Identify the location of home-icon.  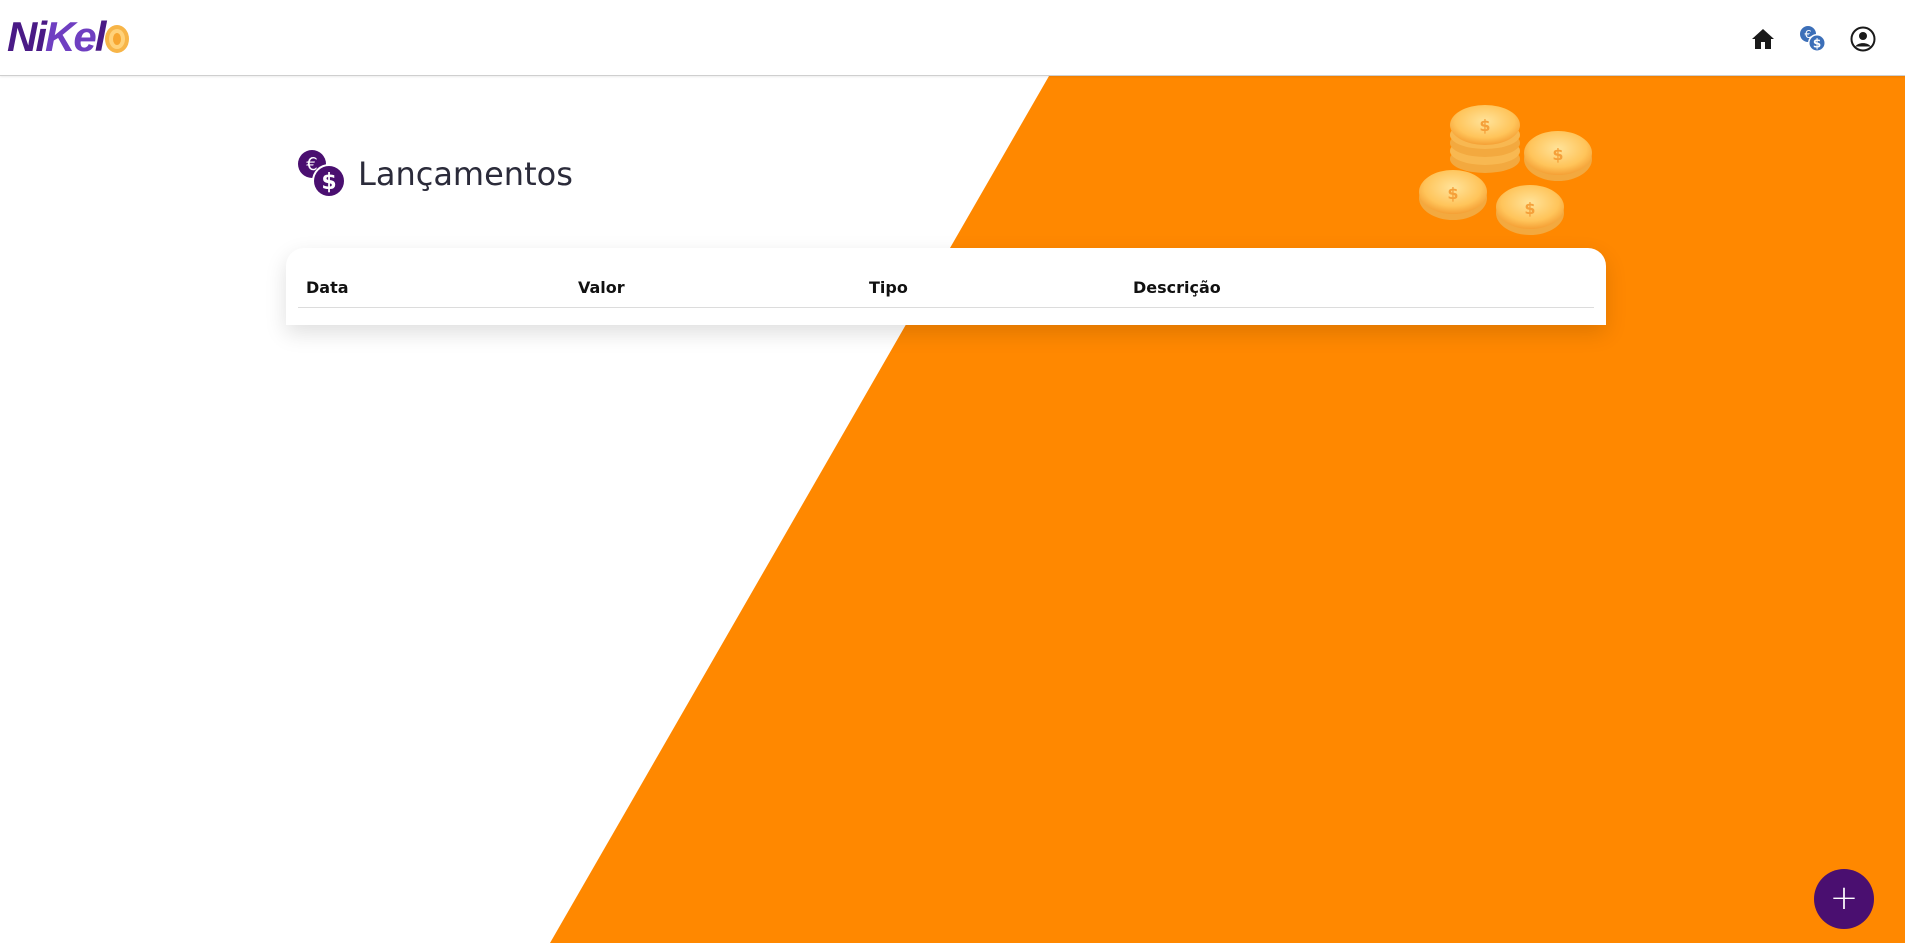
(1763, 39).